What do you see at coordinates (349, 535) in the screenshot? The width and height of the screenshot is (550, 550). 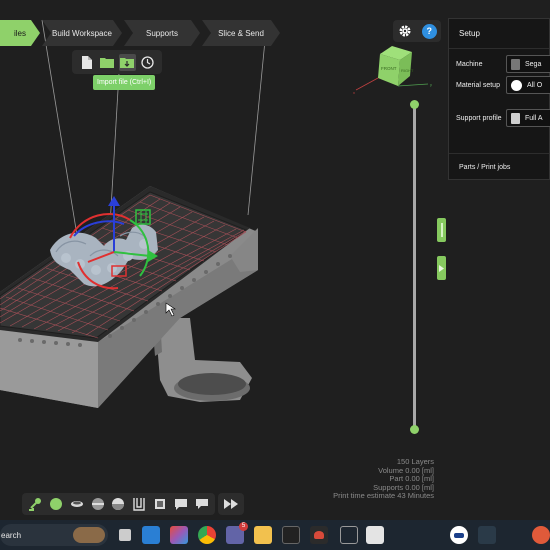 I see `snipping-tool-icon` at bounding box center [349, 535].